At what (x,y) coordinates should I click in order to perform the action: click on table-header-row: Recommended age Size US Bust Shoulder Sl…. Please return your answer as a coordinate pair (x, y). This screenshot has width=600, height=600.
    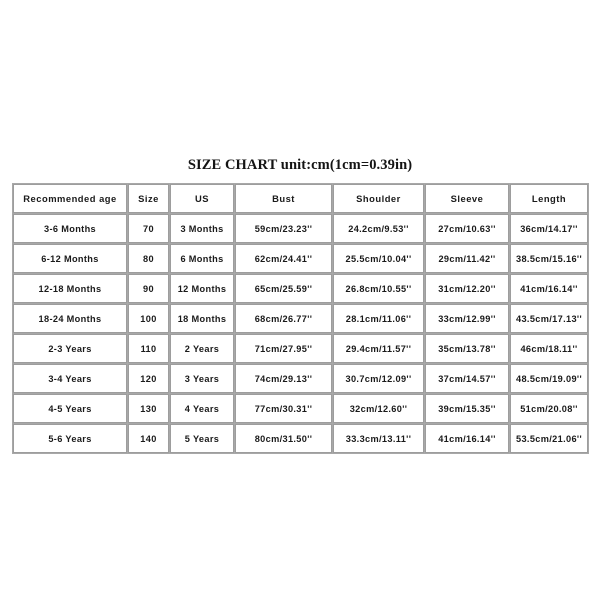
    Looking at the image, I should click on (300, 198).